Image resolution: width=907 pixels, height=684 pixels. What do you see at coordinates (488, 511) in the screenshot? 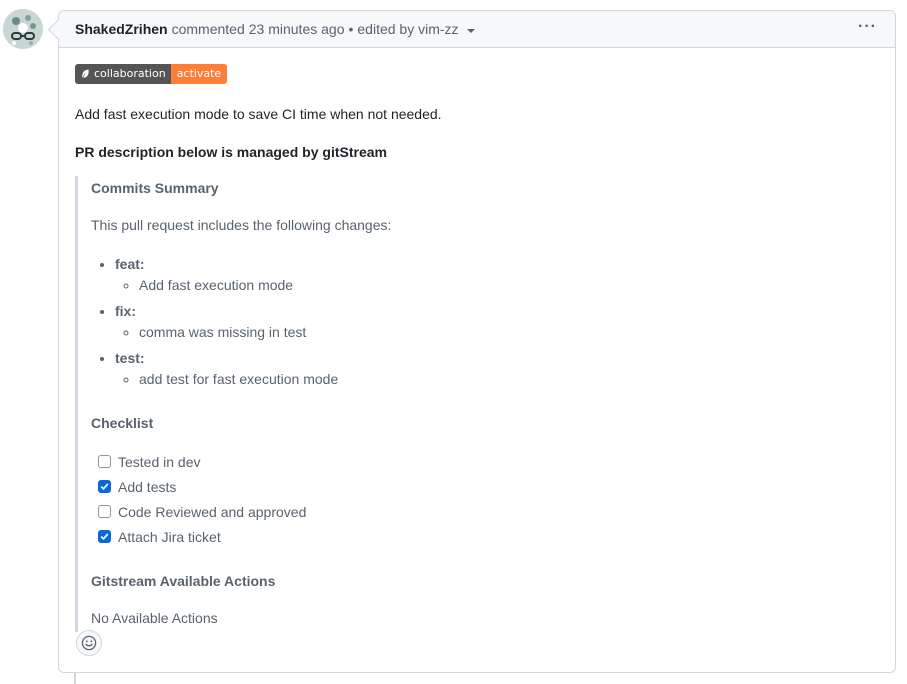
I see `checklist-item: Code Reviewed and approved` at bounding box center [488, 511].